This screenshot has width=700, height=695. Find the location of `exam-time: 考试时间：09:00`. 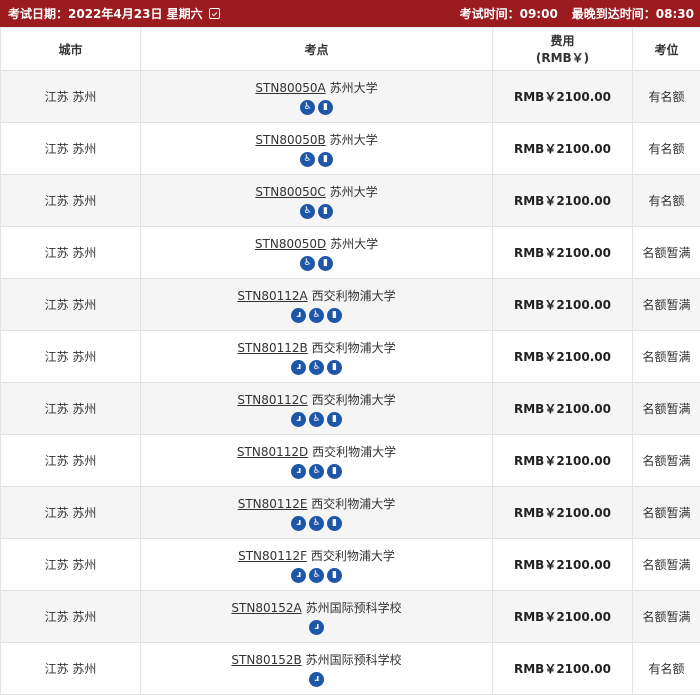

exam-time: 考试时间：09:00 is located at coordinates (509, 13).